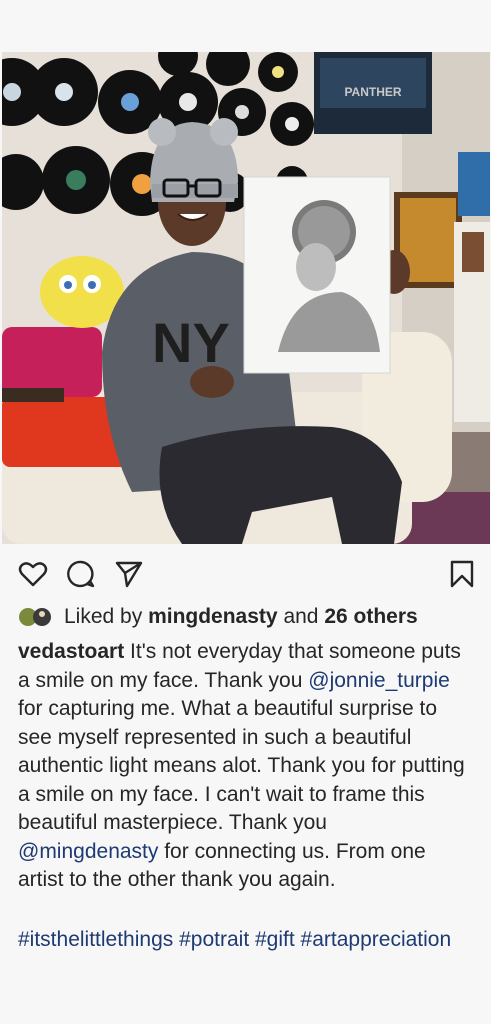 This screenshot has width=491, height=1024. I want to click on hashtag: #gift, so click(275, 939).